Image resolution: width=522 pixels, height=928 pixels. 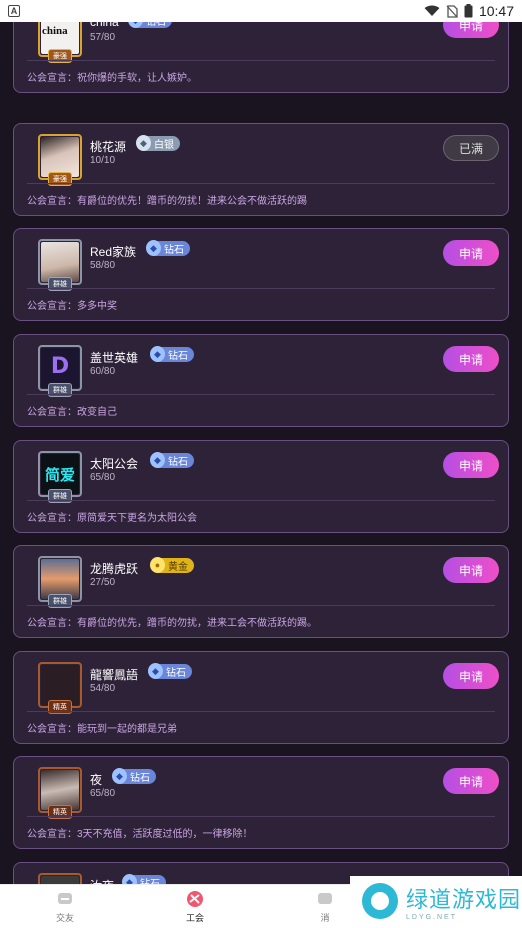 I want to click on watermark: 绿道游戏园 LDYG.NET, so click(x=436, y=901).